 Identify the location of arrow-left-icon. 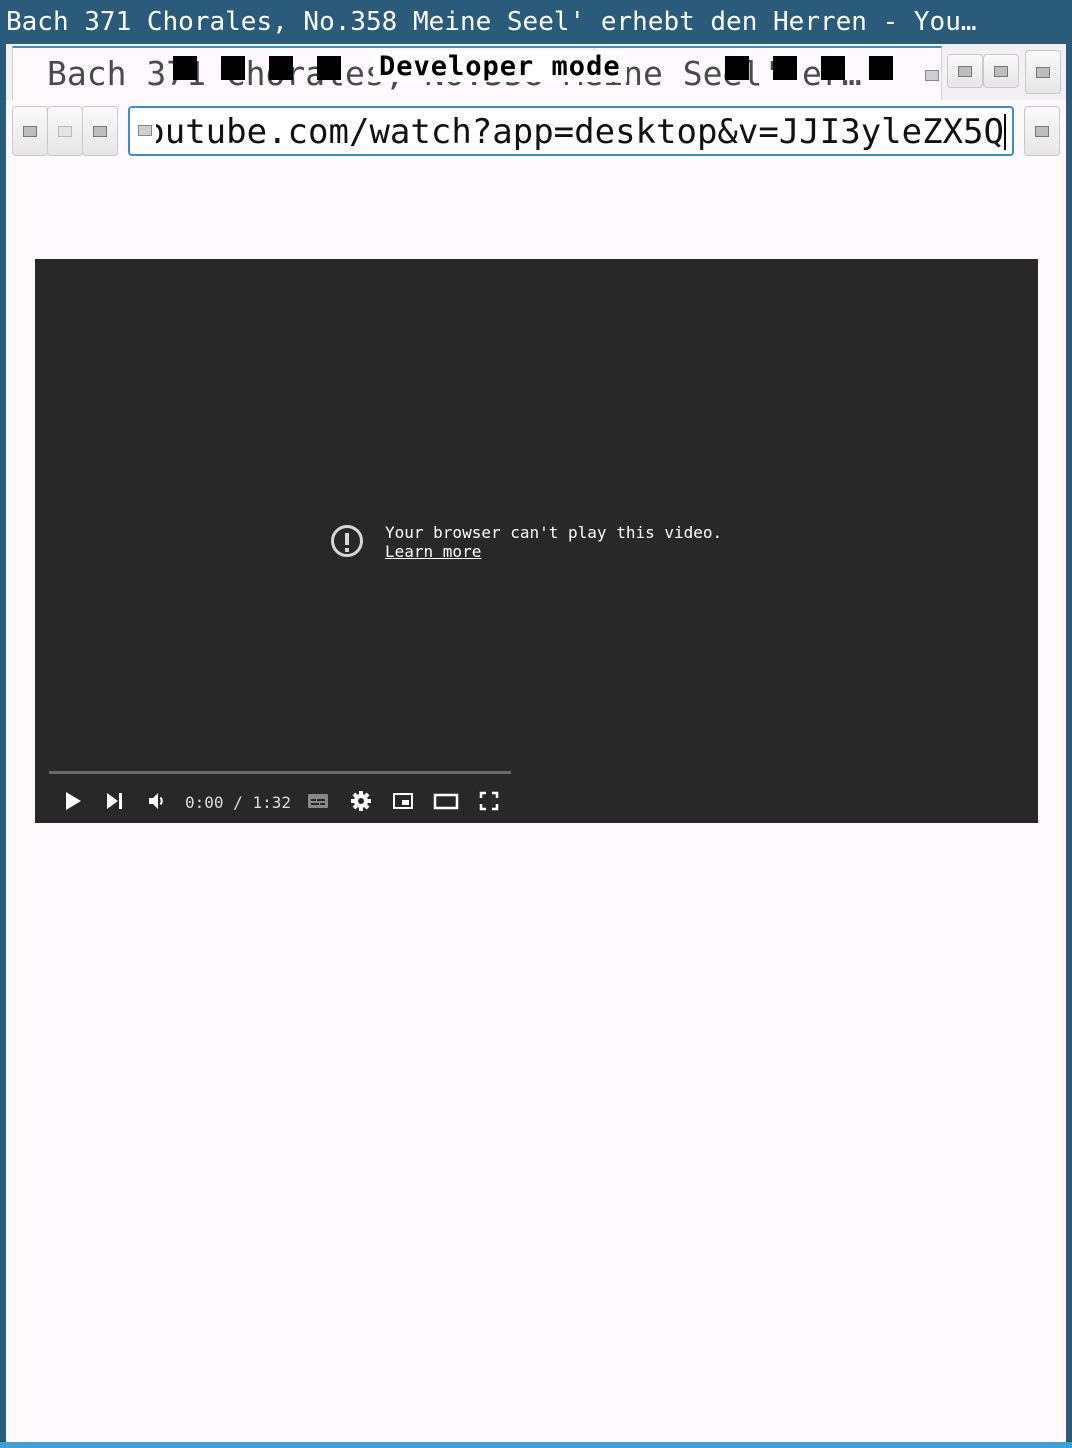
(965, 71).